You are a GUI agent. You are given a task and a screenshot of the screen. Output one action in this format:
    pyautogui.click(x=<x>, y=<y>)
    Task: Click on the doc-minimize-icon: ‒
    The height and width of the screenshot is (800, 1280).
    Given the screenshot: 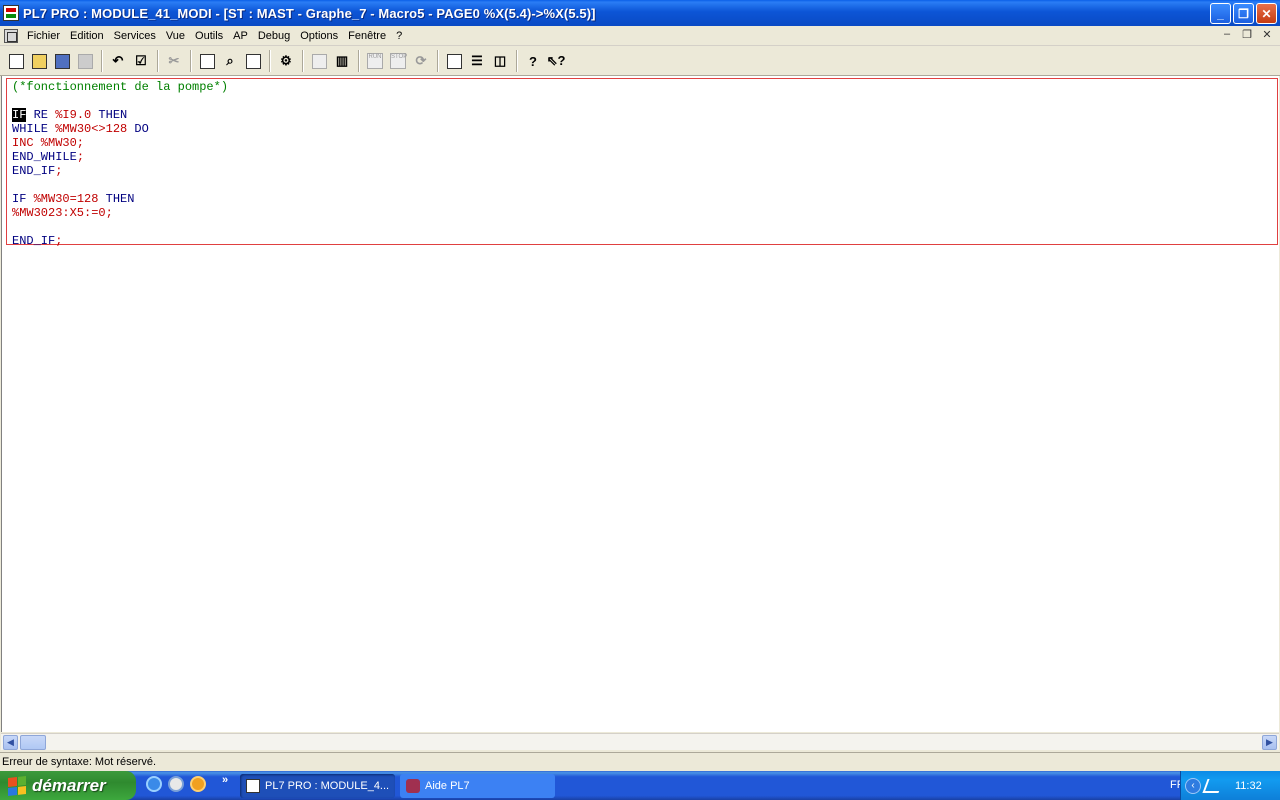 What is the action you would take?
    pyautogui.click(x=1227, y=34)
    